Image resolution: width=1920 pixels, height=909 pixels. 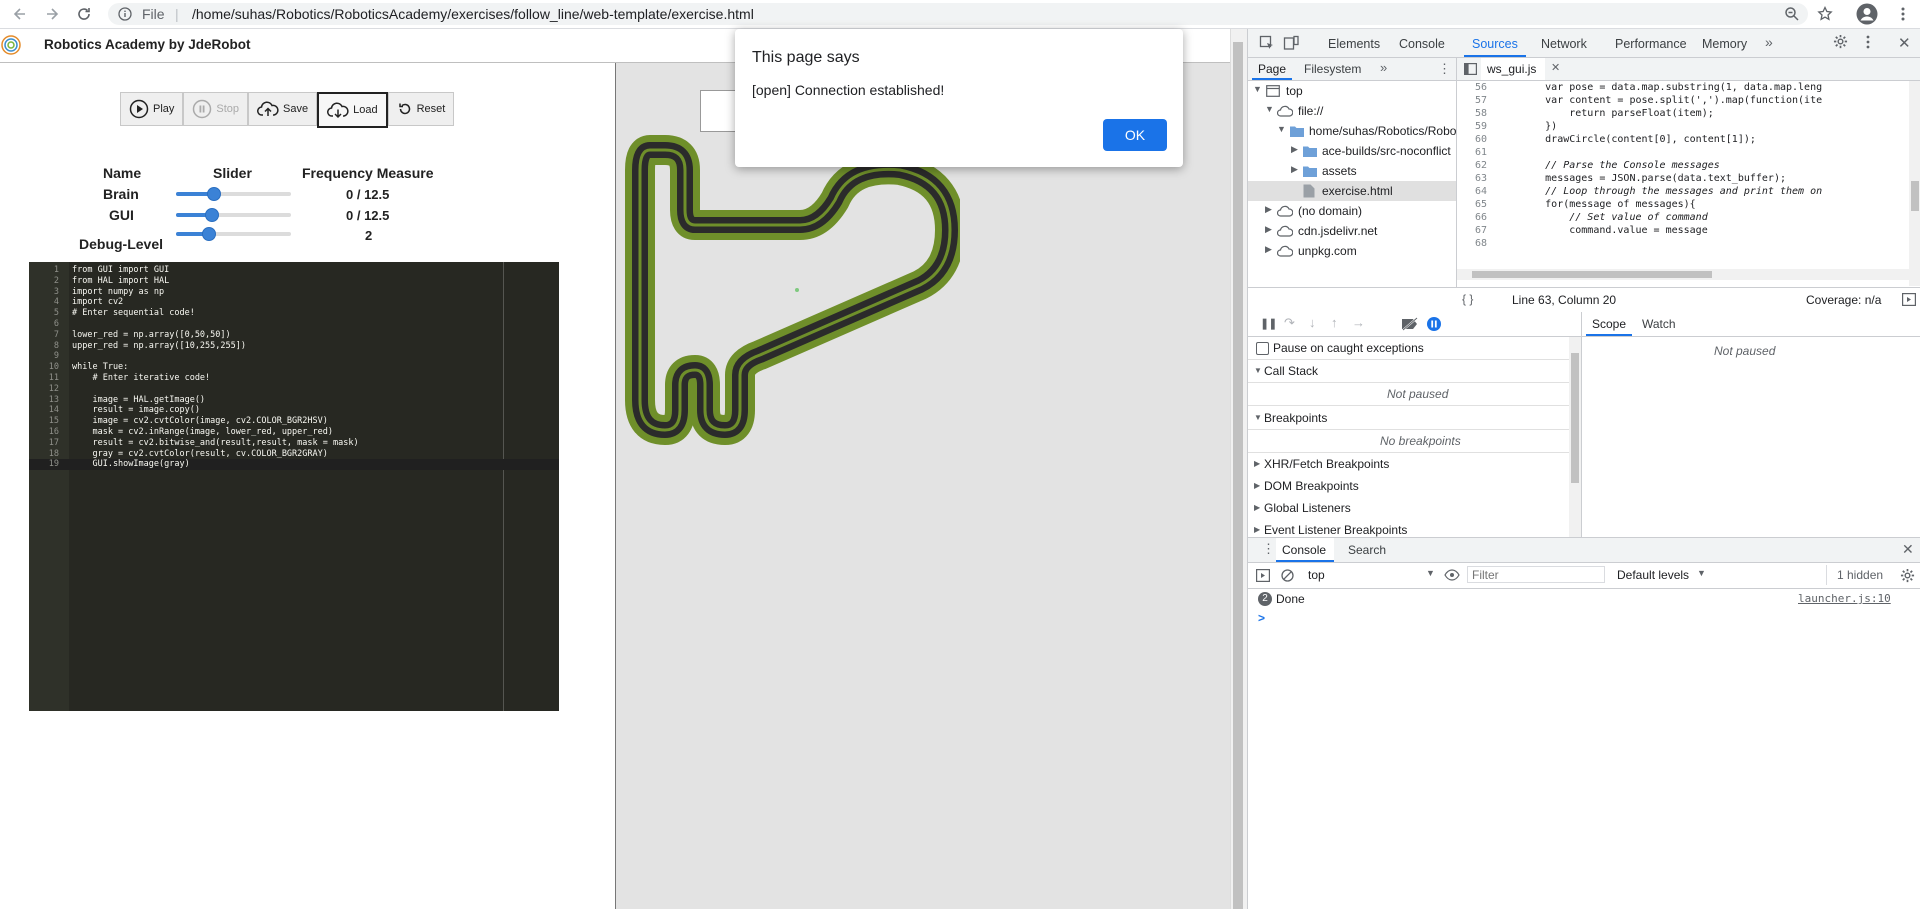 I want to click on navigator-tab-page: Page, so click(x=1272, y=69).